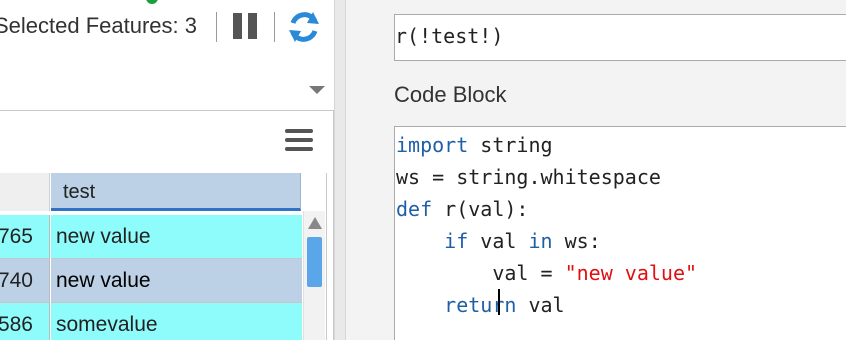  Describe the element at coordinates (25, 281) in the screenshot. I see `row-number-cell: 740` at that location.